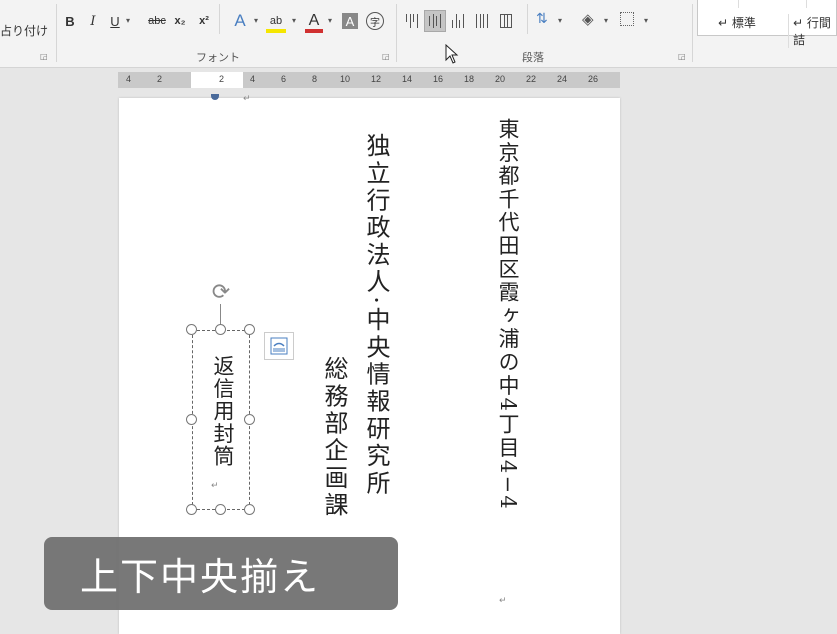  I want to click on ruler-tick: 16, so click(438, 79).